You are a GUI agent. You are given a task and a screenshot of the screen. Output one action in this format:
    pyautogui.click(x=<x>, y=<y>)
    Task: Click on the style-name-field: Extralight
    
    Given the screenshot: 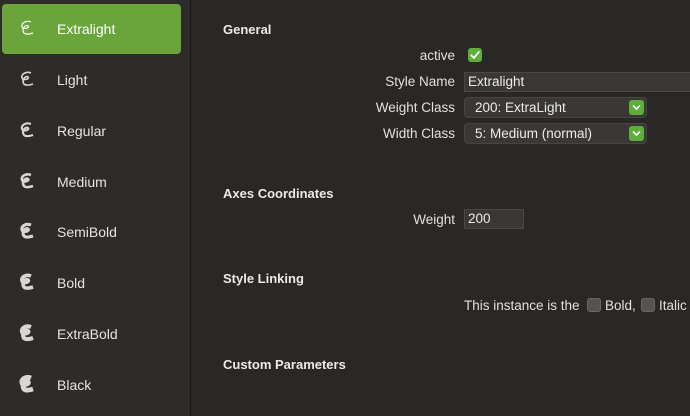 What is the action you would take?
    pyautogui.click(x=577, y=82)
    